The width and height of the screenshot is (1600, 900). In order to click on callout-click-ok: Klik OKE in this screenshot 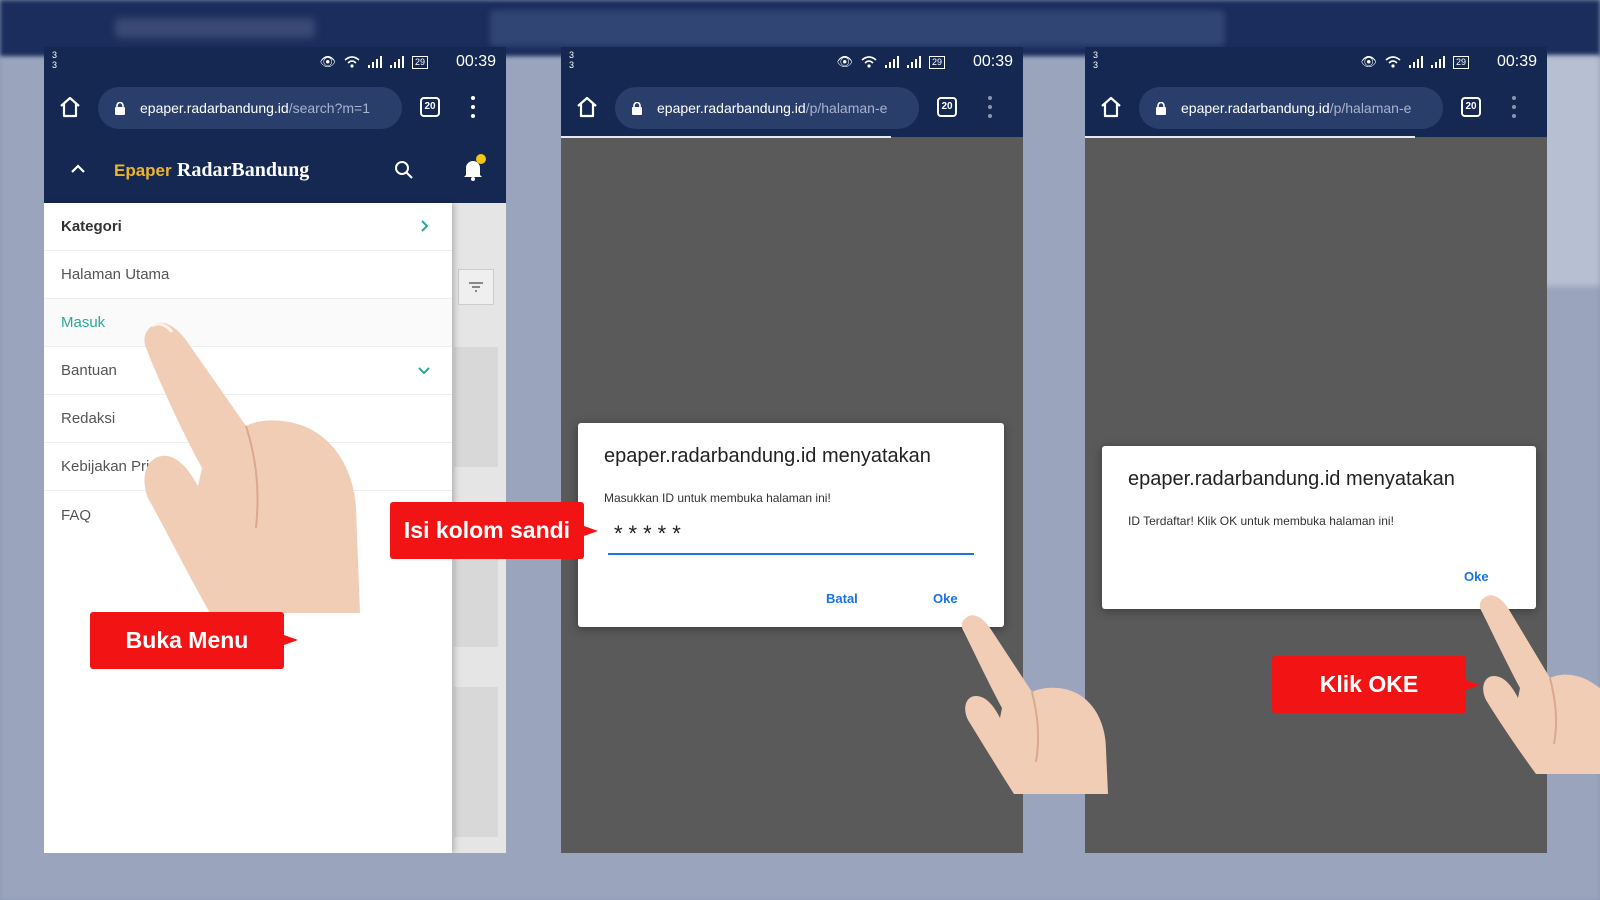, I will do `click(1369, 684)`.